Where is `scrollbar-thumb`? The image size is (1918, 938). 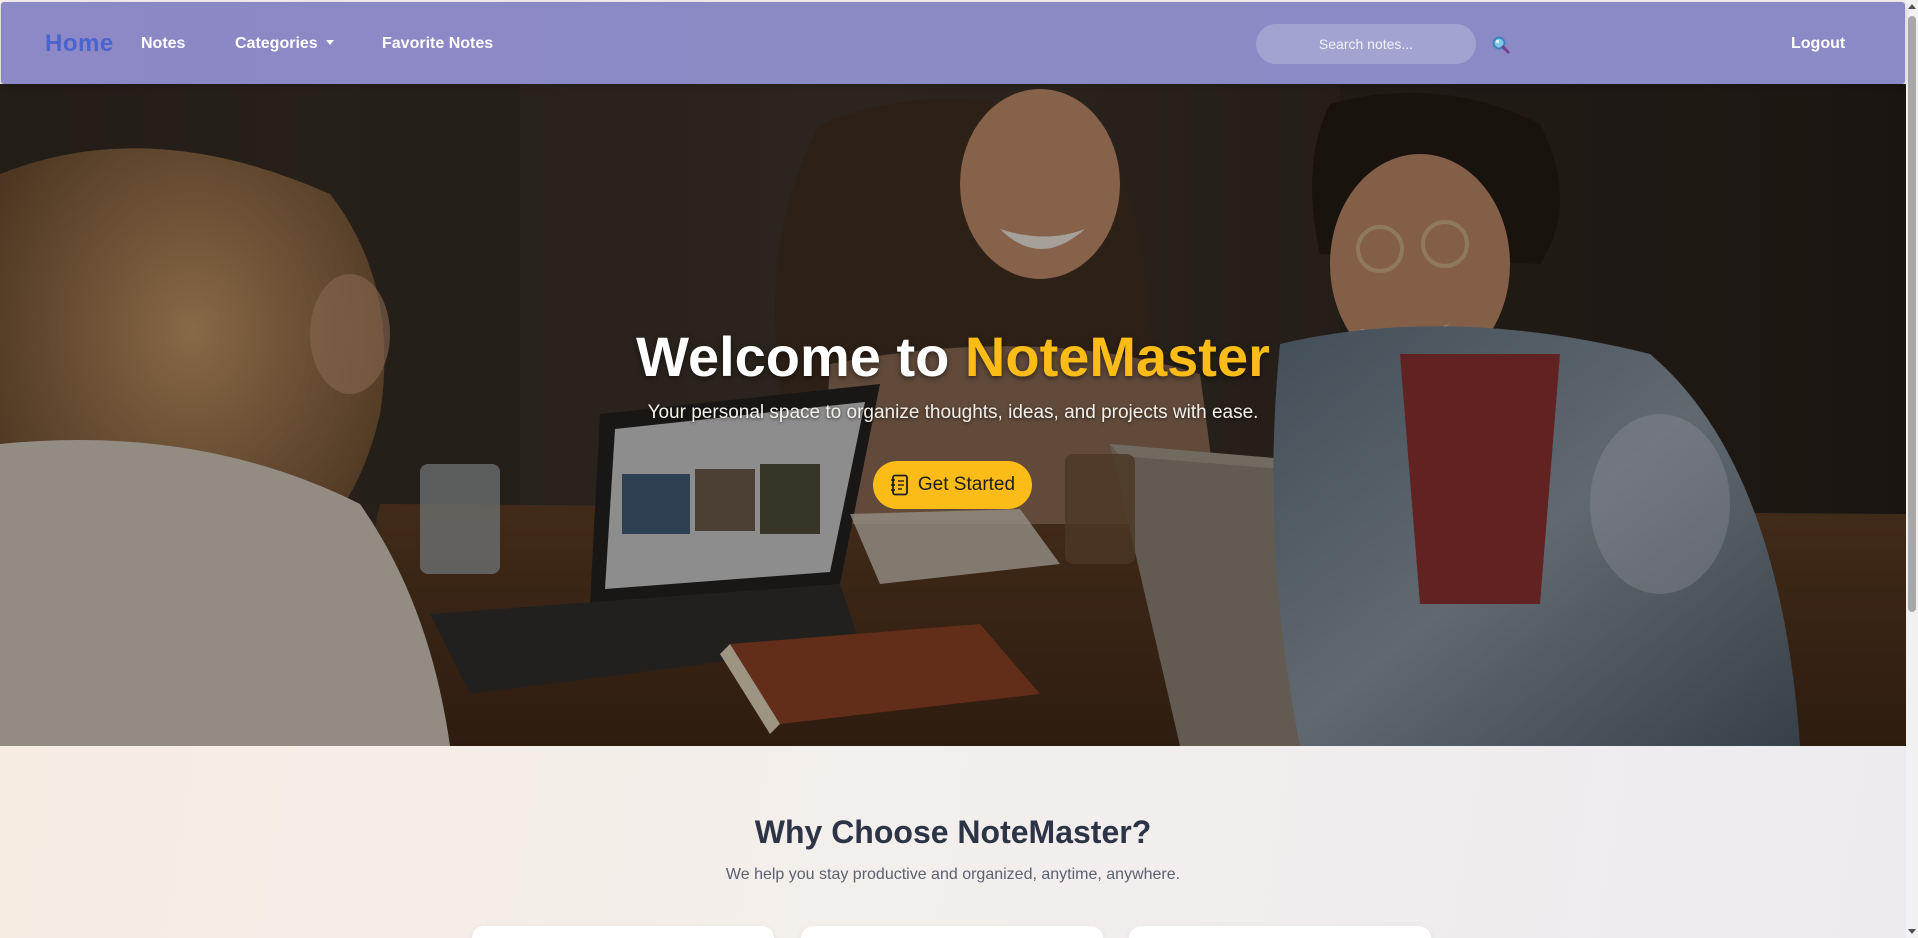 scrollbar-thumb is located at coordinates (1912, 314).